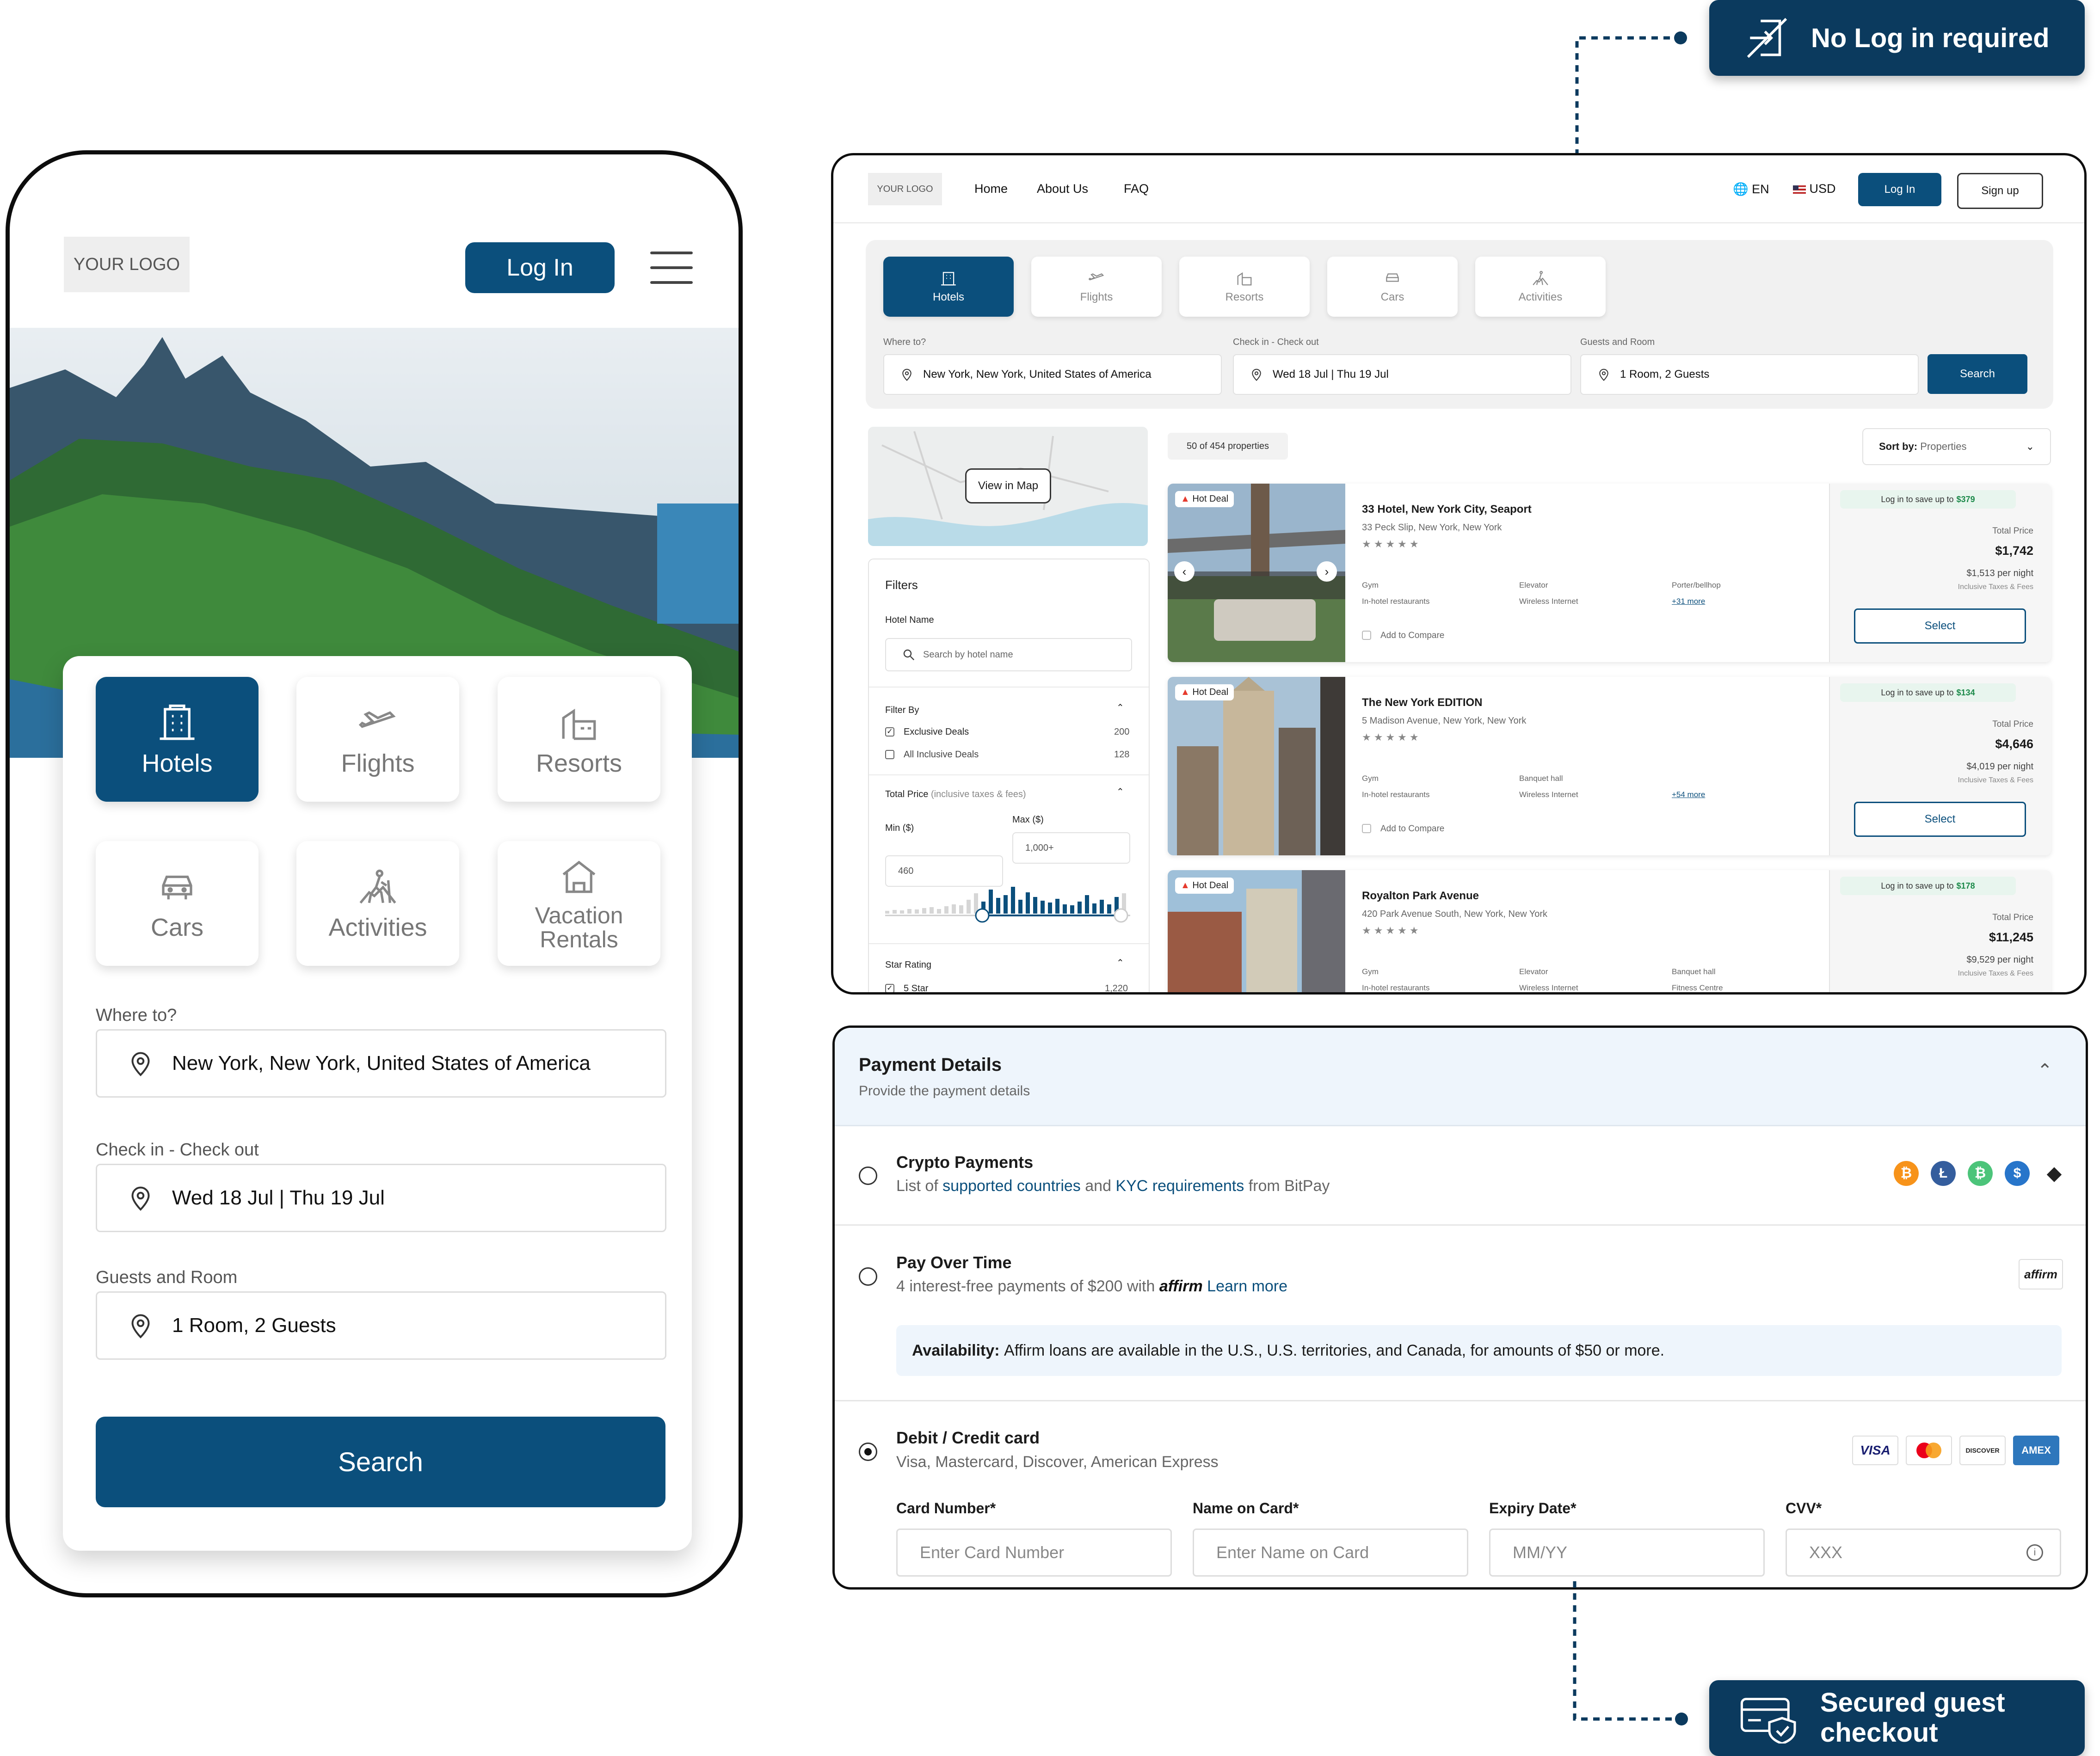 The image size is (2100, 1756). Describe the element at coordinates (1751, 189) in the screenshot. I see `language-selector: 🌐 EN` at that location.